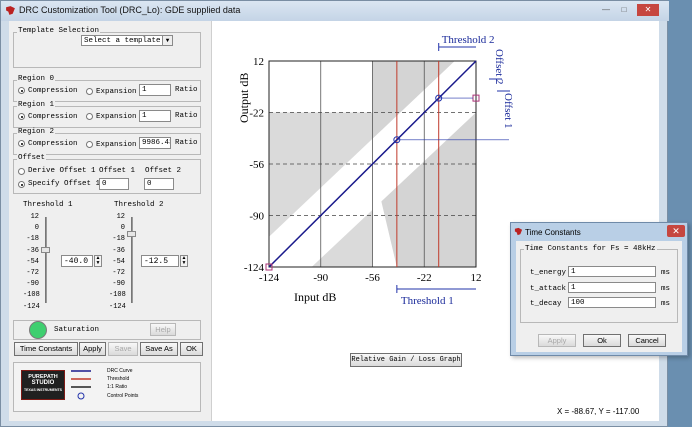 This screenshot has height=427, width=692. I want to click on region1-compression-radio, so click(21, 116).